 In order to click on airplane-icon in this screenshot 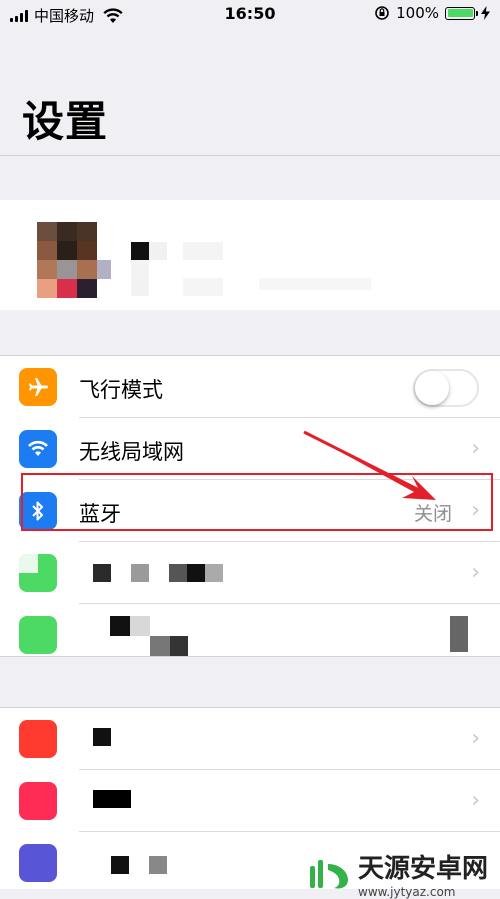, I will do `click(38, 387)`.